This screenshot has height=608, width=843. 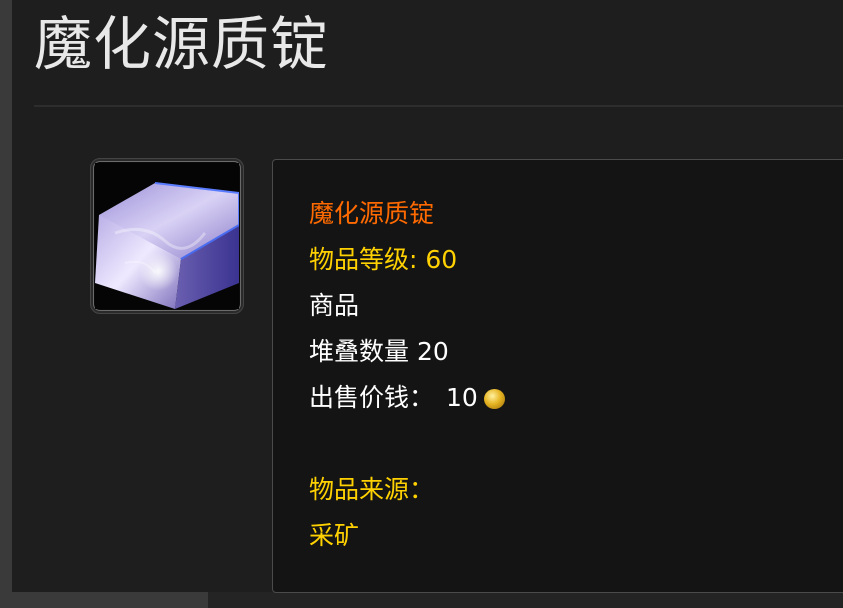 I want to click on item-price-label: 出售价钱：, so click(x=372, y=397).